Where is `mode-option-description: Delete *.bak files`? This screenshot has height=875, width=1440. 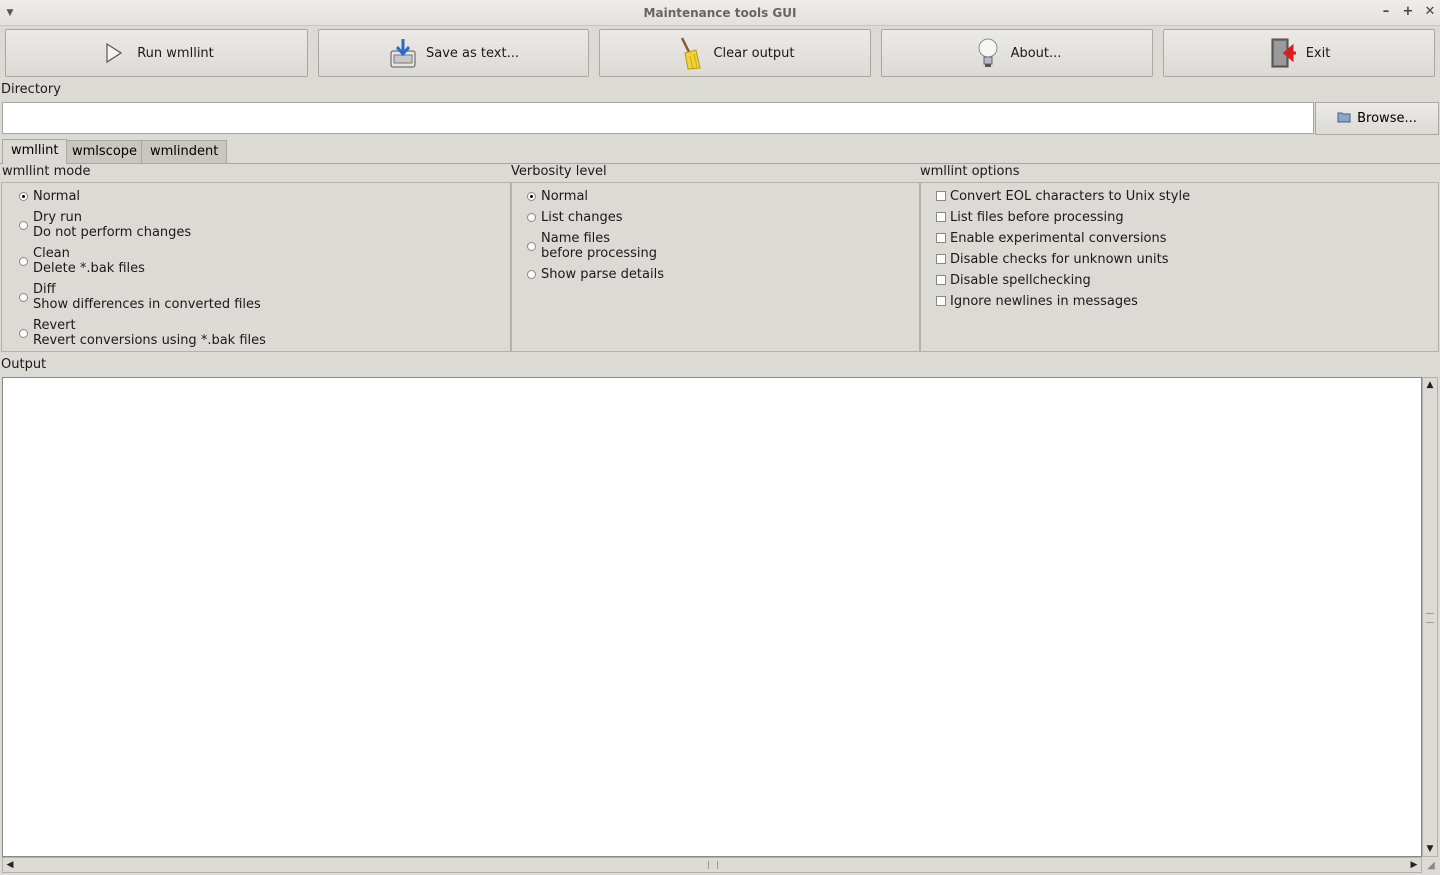
mode-option-description: Delete *.bak files is located at coordinates (89, 268).